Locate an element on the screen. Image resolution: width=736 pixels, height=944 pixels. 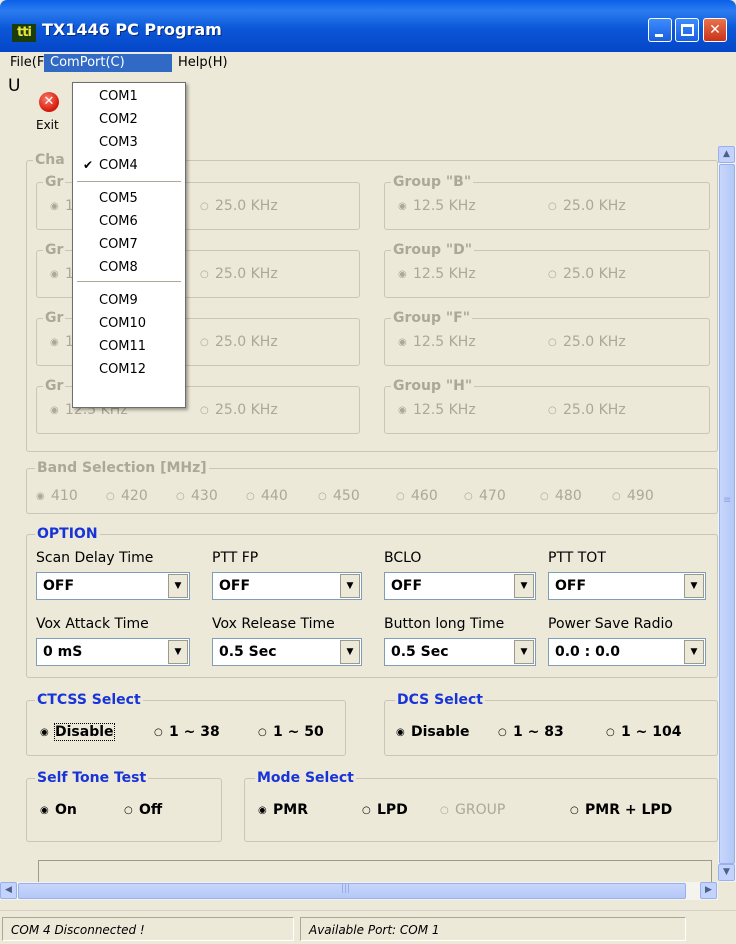
menu-item-com10: COM10 is located at coordinates (129, 323).